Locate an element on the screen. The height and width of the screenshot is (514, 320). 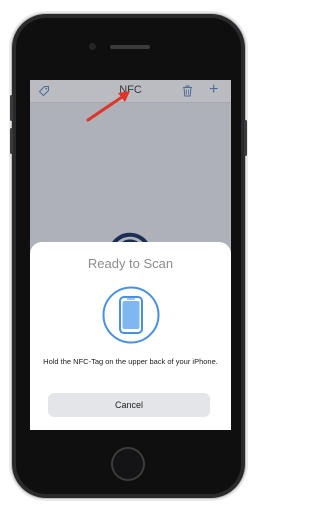
phone-scan-icon is located at coordinates (131, 315).